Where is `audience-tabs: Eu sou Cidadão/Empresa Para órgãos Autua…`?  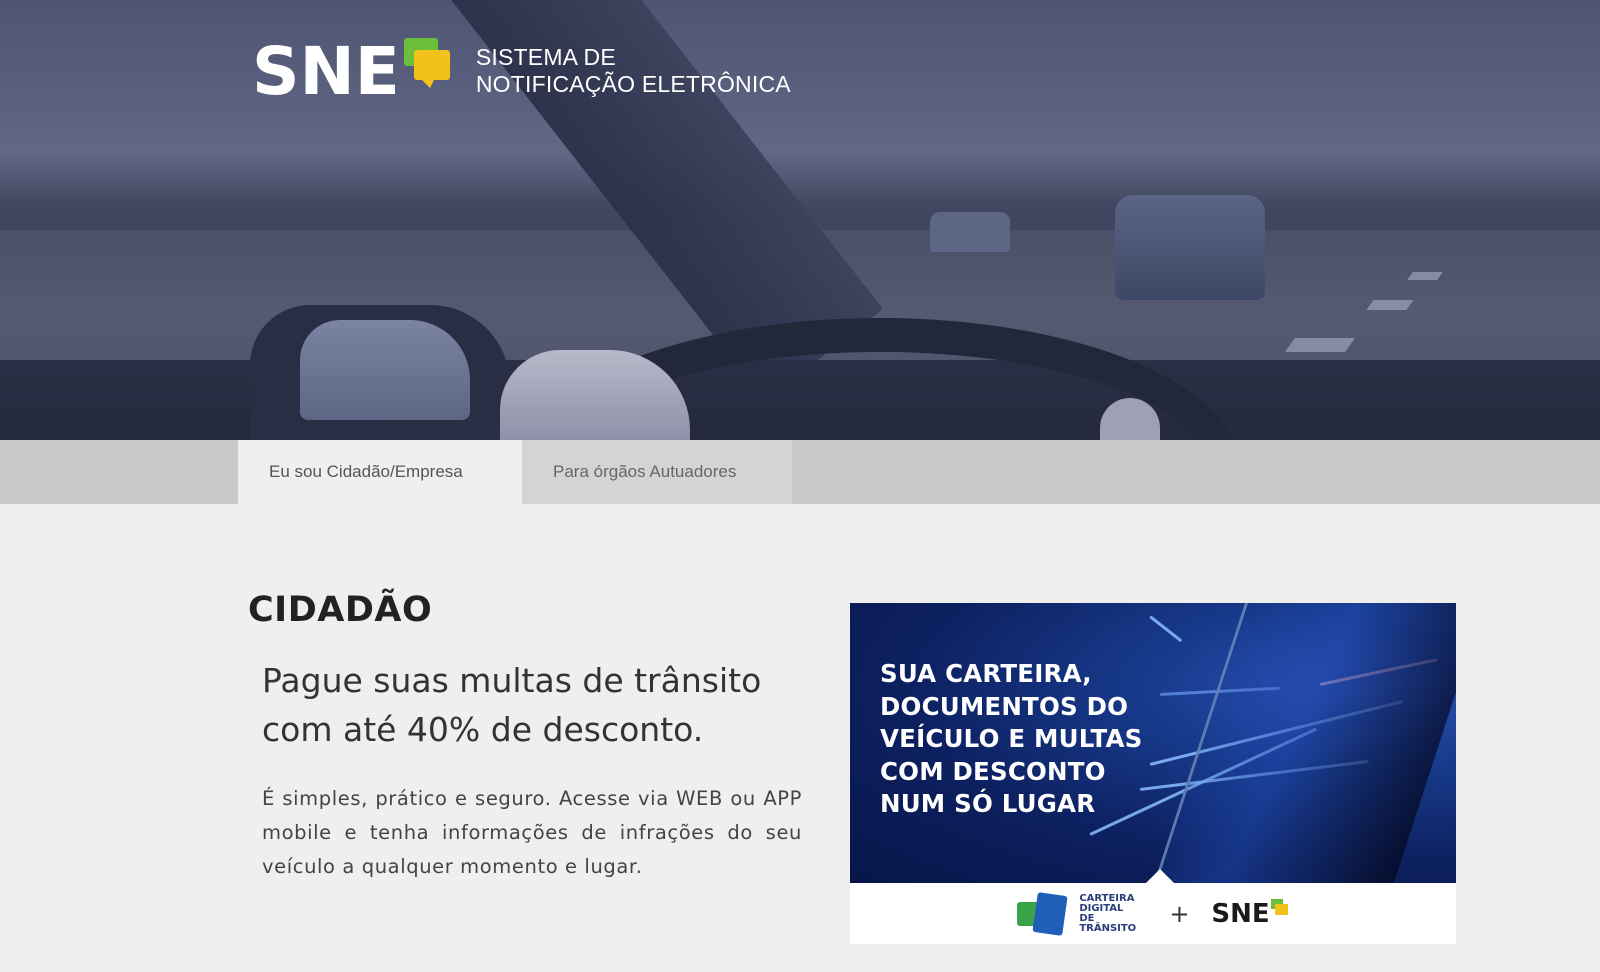
audience-tabs: Eu sou Cidadão/Empresa Para órgãos Autua… is located at coordinates (800, 472).